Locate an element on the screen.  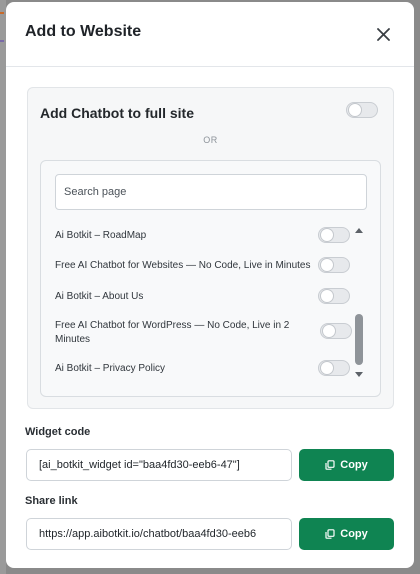
close-icon is located at coordinates (383, 34).